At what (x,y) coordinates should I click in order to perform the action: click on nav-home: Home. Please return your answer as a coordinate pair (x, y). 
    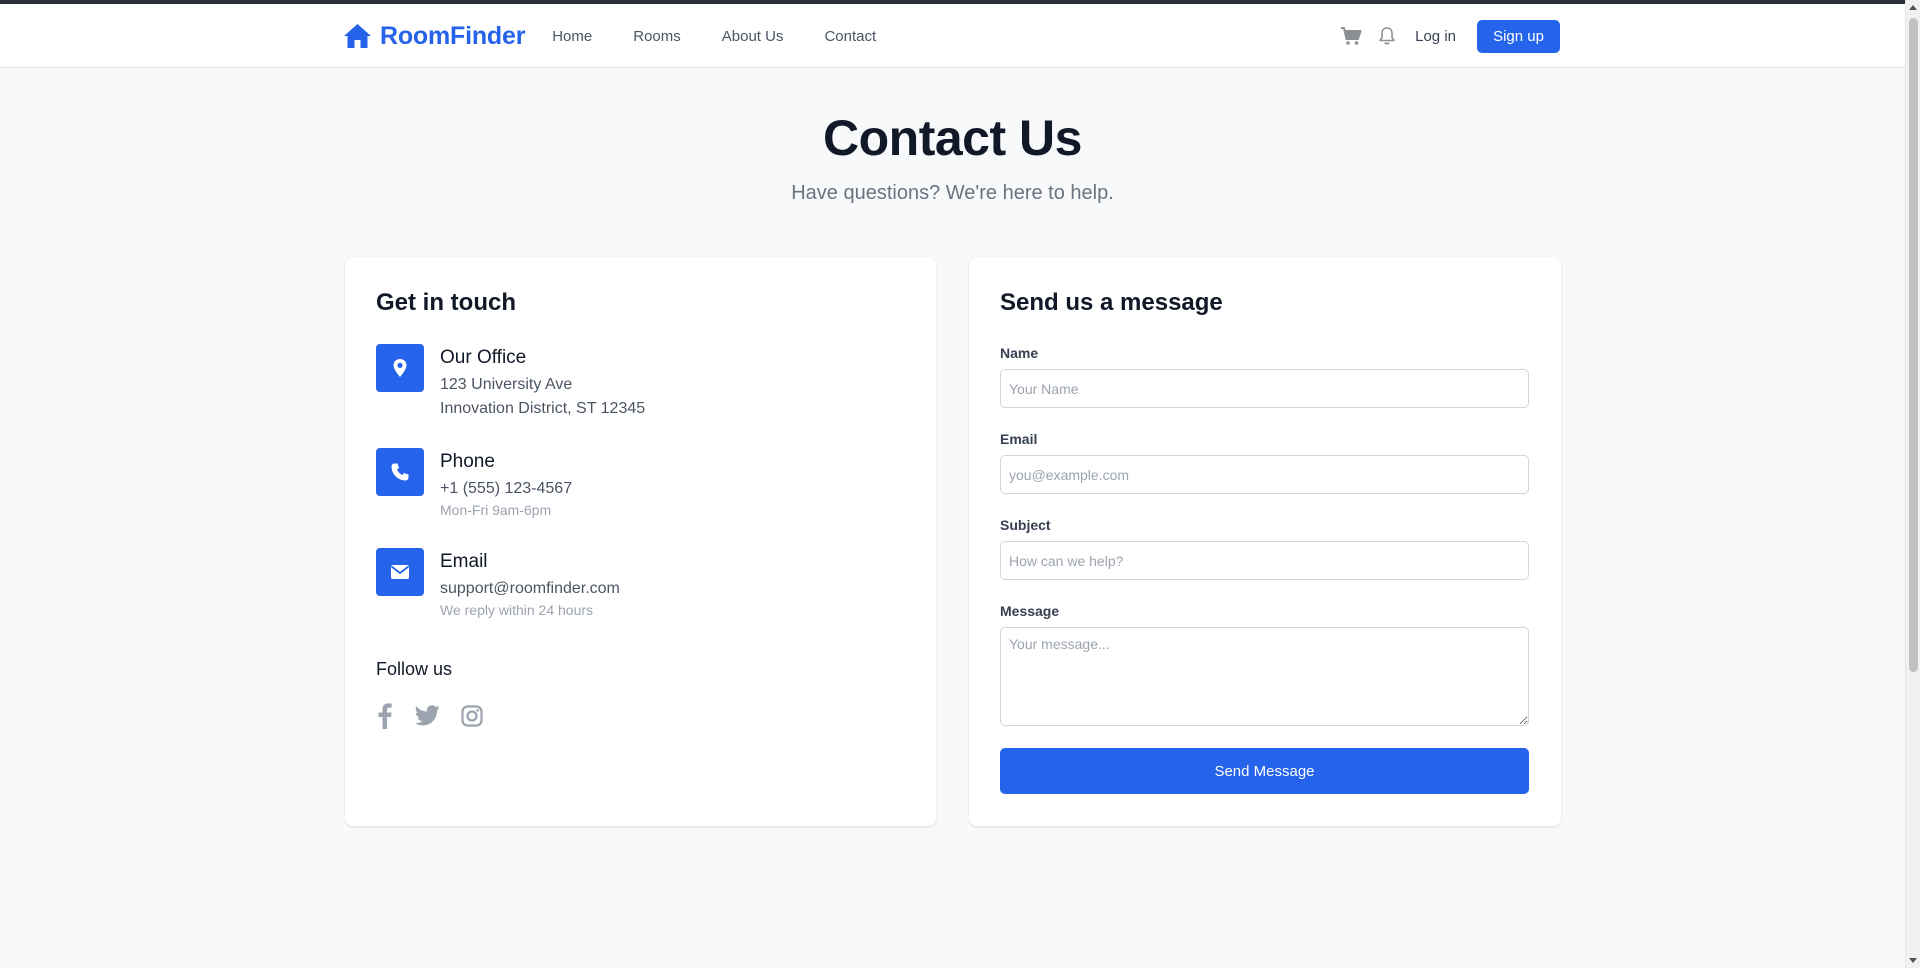
    Looking at the image, I should click on (572, 36).